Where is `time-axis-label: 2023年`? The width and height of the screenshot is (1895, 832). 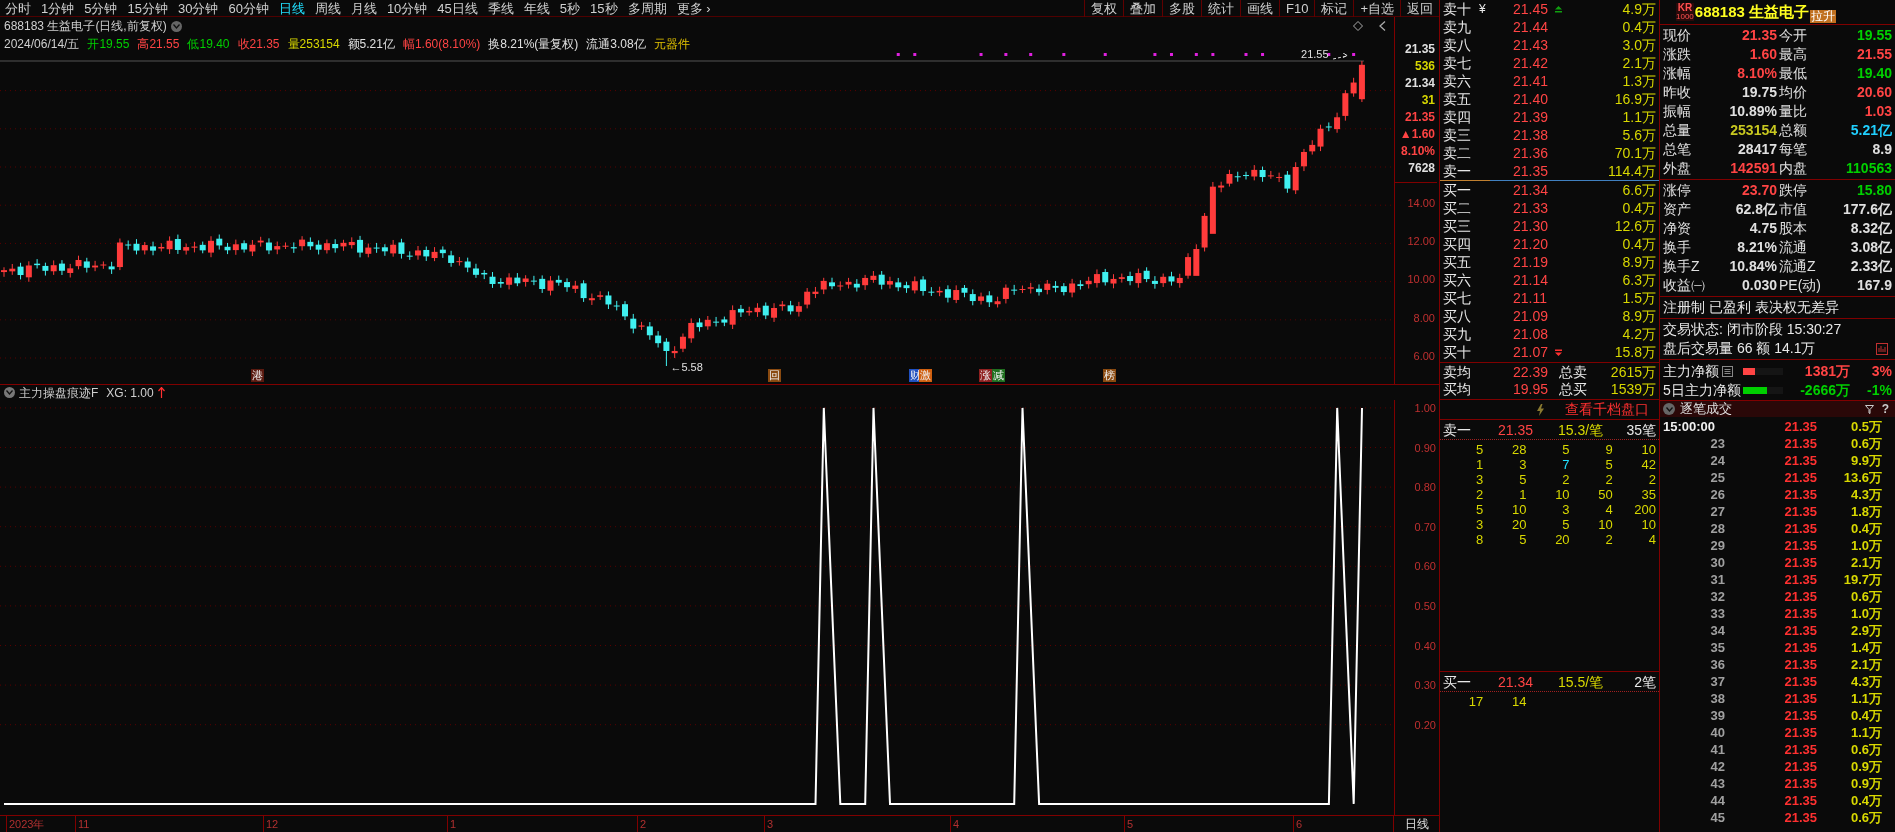 time-axis-label: 2023年 is located at coordinates (25, 824).